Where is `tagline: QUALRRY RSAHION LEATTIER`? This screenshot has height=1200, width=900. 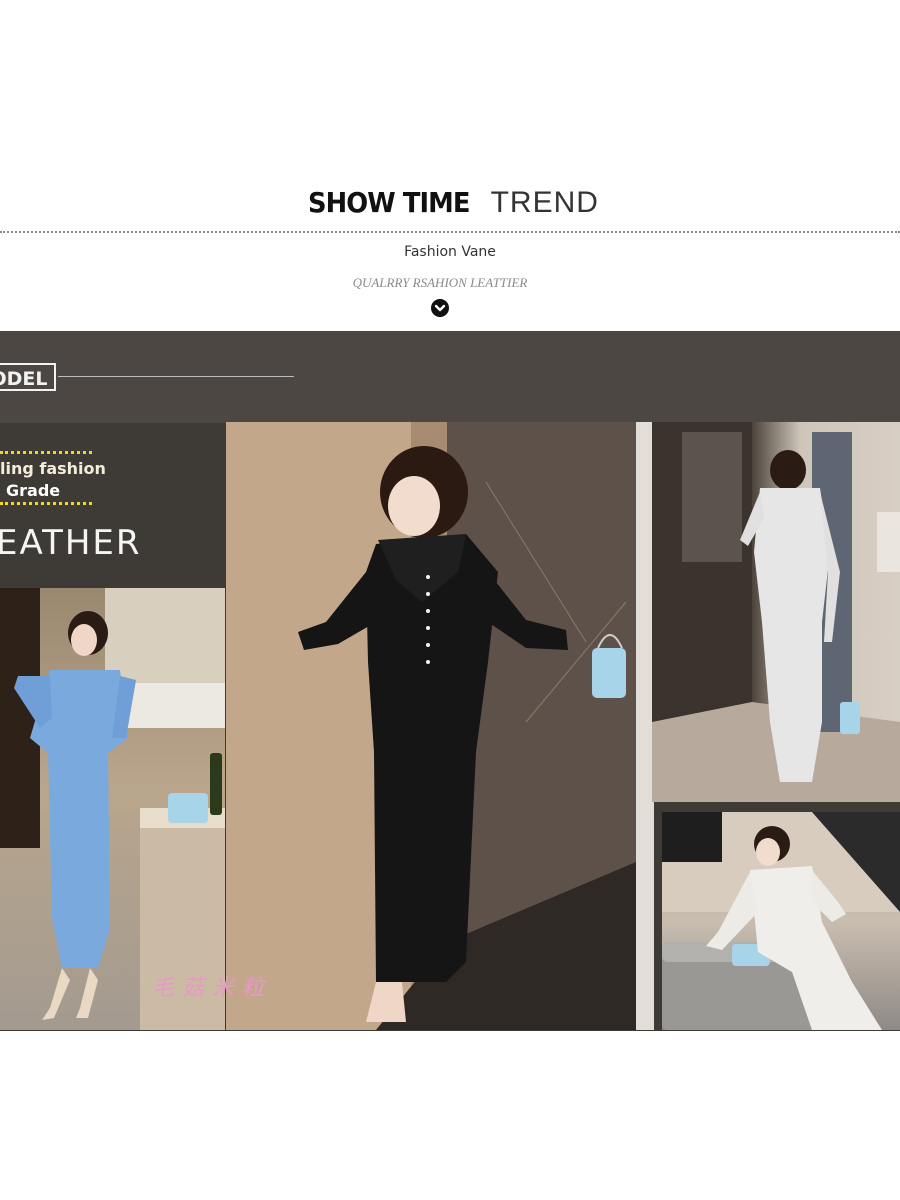 tagline: QUALRRY RSAHION LEATTIER is located at coordinates (440, 282).